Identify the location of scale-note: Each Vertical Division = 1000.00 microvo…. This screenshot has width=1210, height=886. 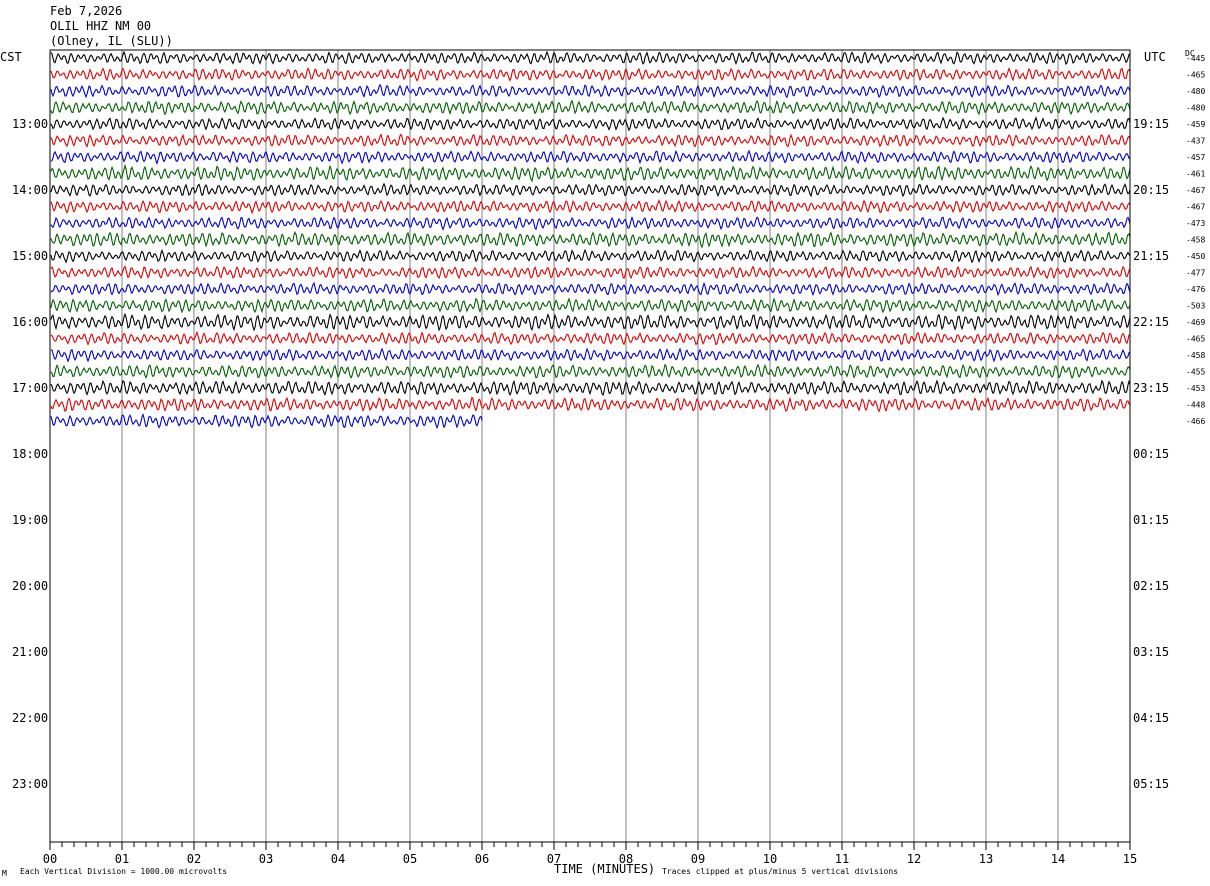
(124, 871).